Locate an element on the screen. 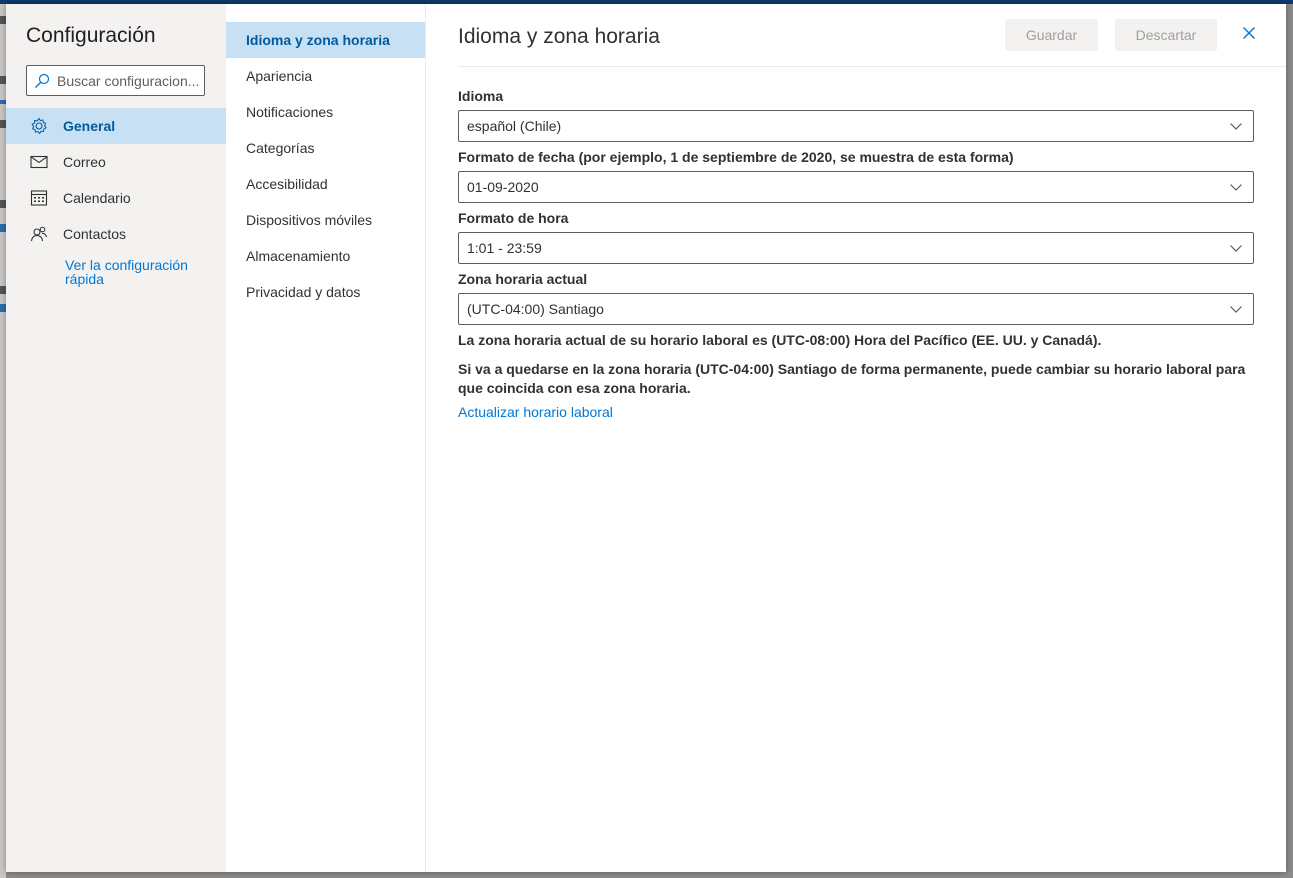 The height and width of the screenshot is (878, 1293). timezone-value: (UTC-04:00) Santiago is located at coordinates (535, 309).